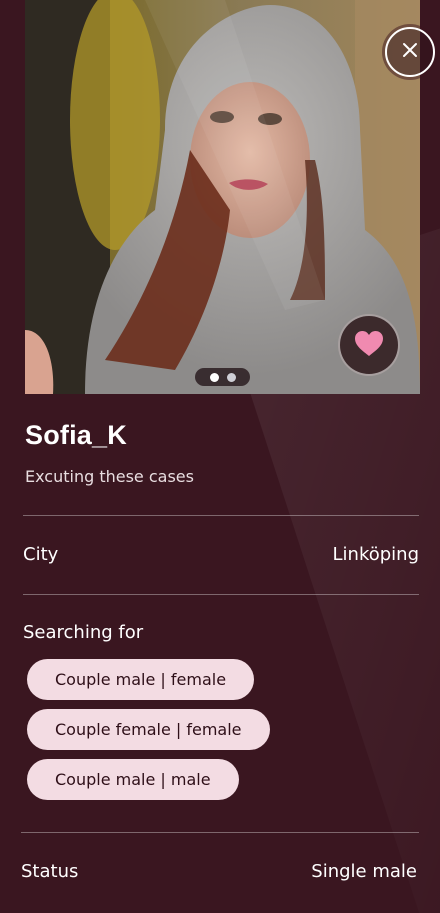 The height and width of the screenshot is (913, 440). What do you see at coordinates (133, 779) in the screenshot?
I see `searching-for-chip: Couple male | male` at bounding box center [133, 779].